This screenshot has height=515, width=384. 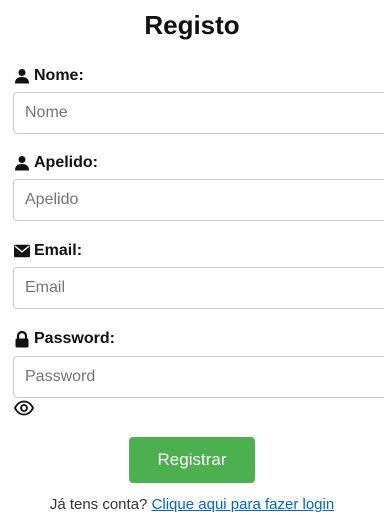 What do you see at coordinates (22, 338) in the screenshot?
I see `lock-icon` at bounding box center [22, 338].